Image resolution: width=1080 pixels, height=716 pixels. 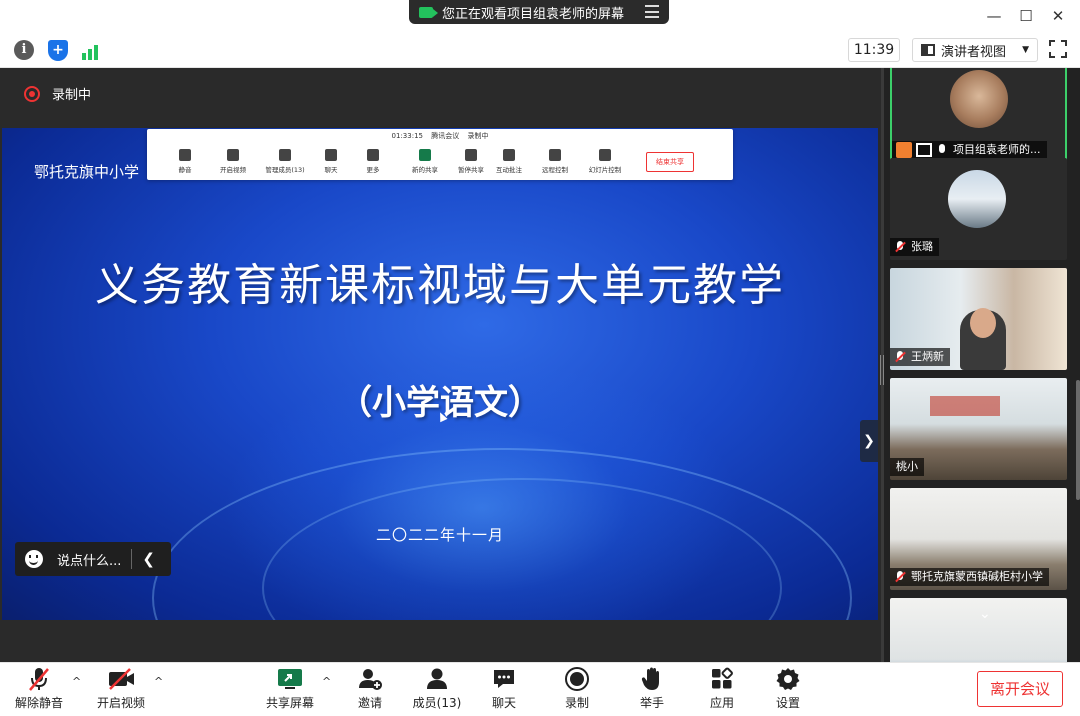 What do you see at coordinates (904, 150) in the screenshot?
I see `host-icon` at bounding box center [904, 150].